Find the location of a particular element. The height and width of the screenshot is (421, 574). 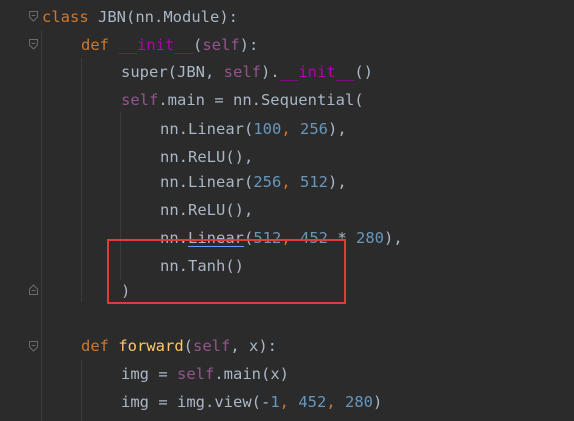

code-token: img = img.view(- is located at coordinates (196, 402).